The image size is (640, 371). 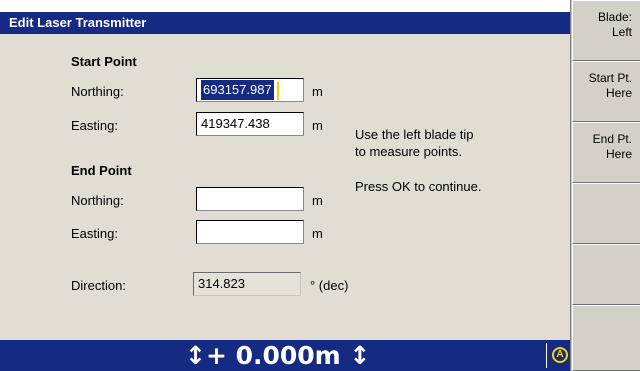 What do you see at coordinates (618, 154) in the screenshot?
I see `end-pt-line2: Here` at bounding box center [618, 154].